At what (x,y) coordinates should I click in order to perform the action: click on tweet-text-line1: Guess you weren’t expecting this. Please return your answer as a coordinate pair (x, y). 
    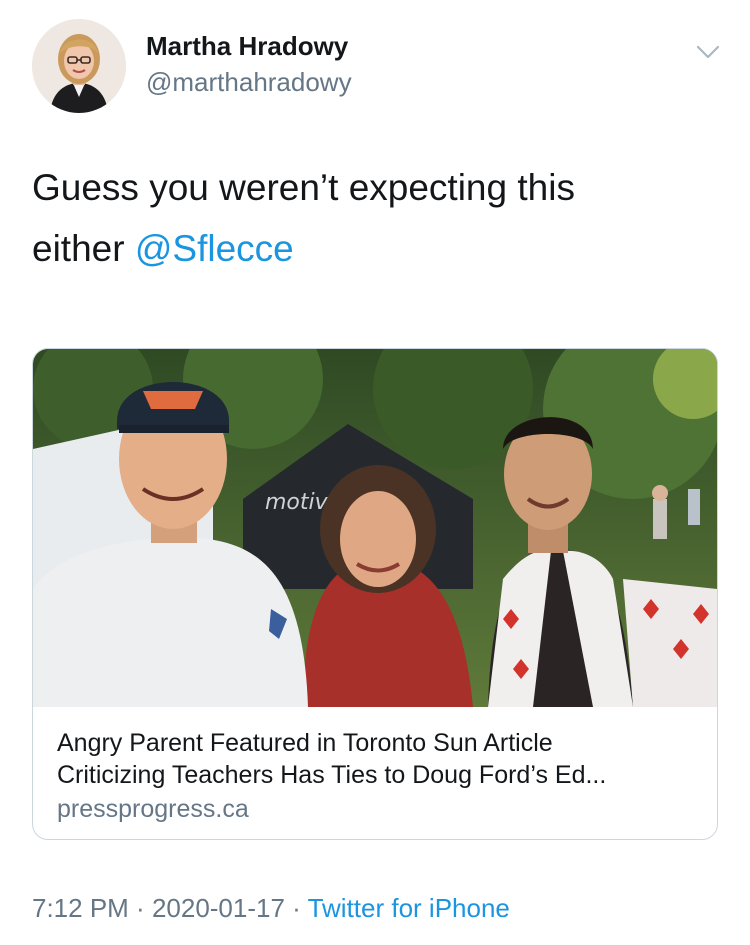
    Looking at the image, I should click on (303, 187).